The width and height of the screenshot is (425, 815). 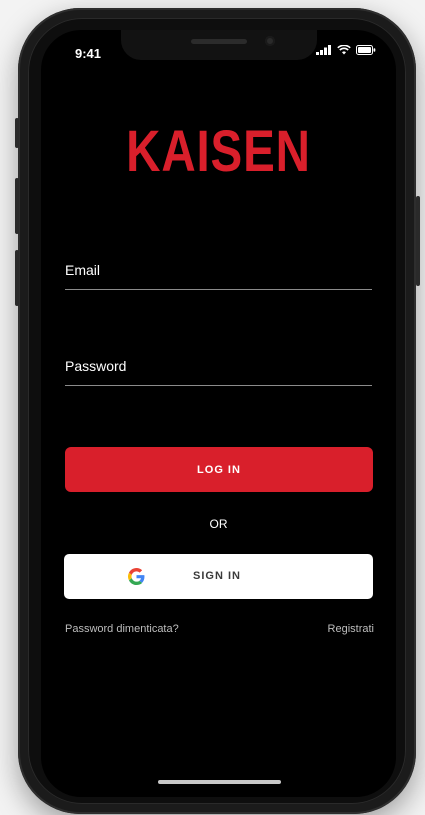 I want to click on front-camera, so click(x=270, y=41).